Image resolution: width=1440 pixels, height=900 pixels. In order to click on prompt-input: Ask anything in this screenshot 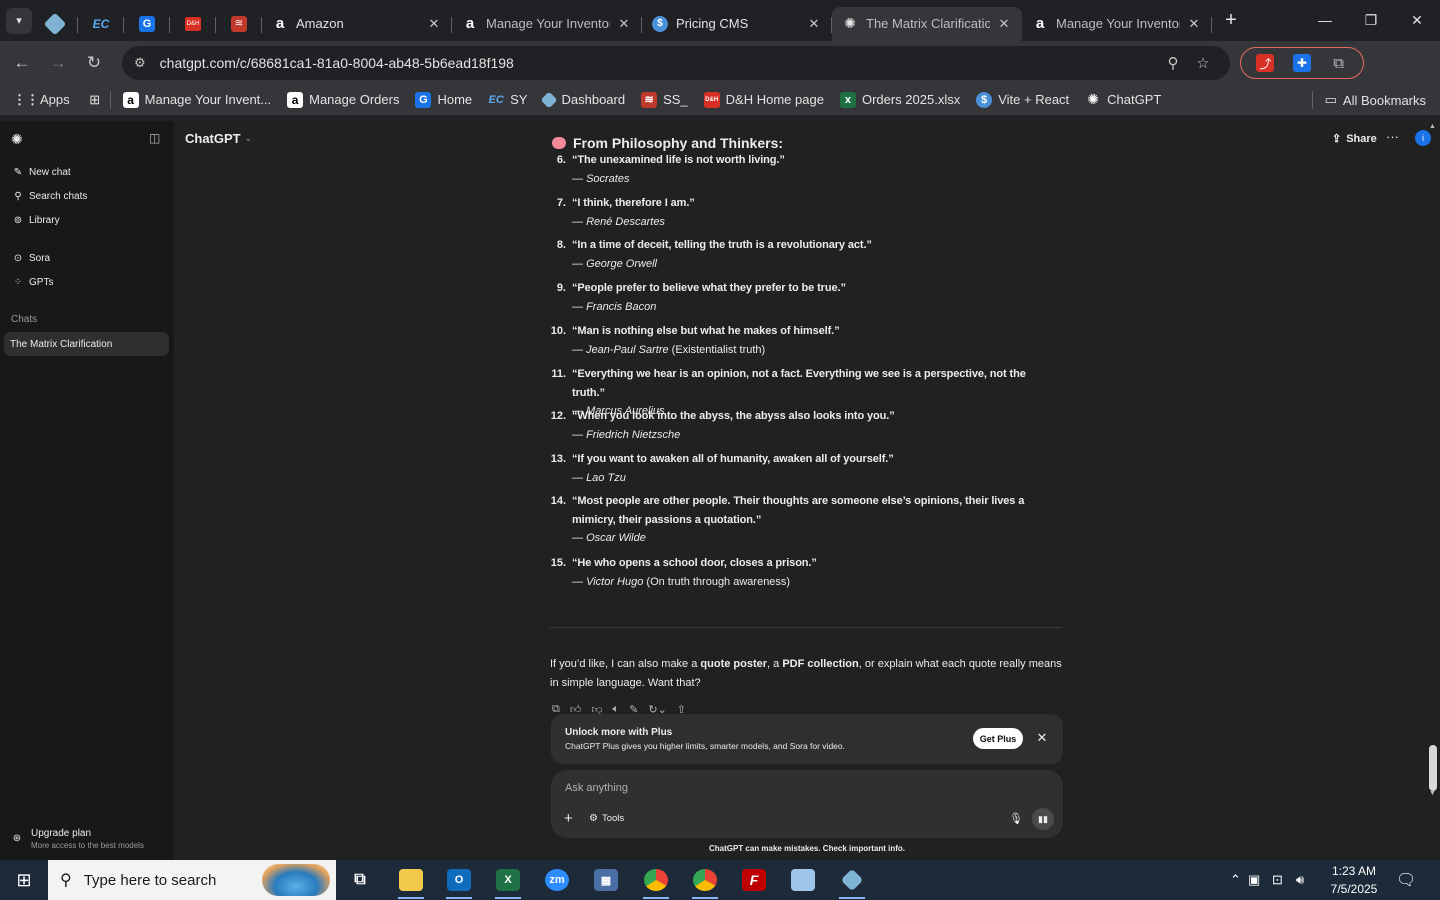, I will do `click(596, 788)`.